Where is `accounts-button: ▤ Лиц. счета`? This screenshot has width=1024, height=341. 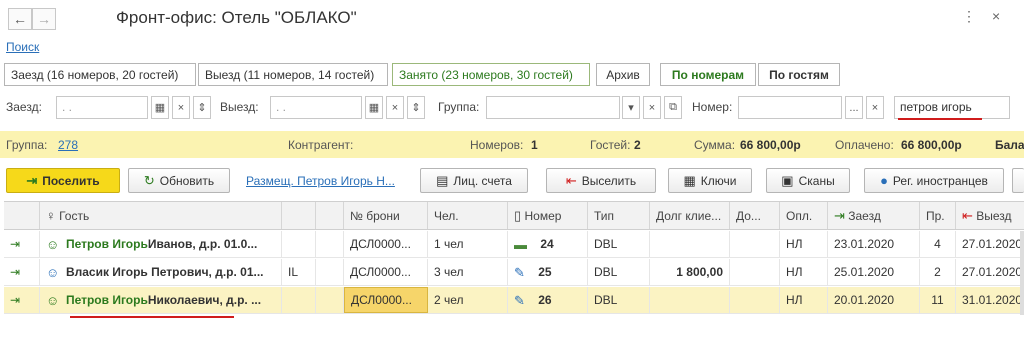
accounts-button: ▤ Лиц. счета is located at coordinates (474, 180).